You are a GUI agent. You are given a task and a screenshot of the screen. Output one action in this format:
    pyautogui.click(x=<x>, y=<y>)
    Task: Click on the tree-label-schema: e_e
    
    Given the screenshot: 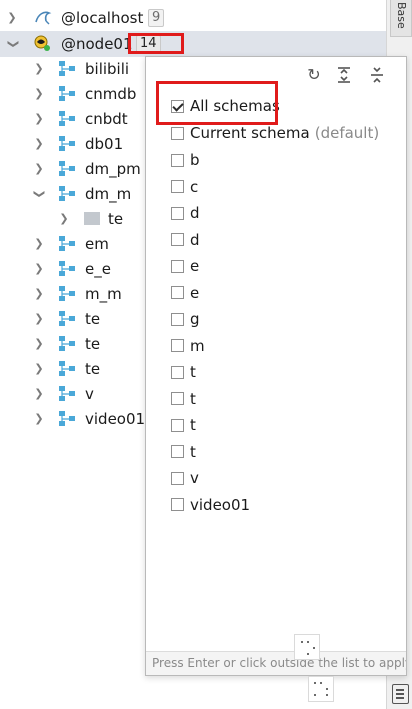 What is the action you would take?
    pyautogui.click(x=98, y=269)
    